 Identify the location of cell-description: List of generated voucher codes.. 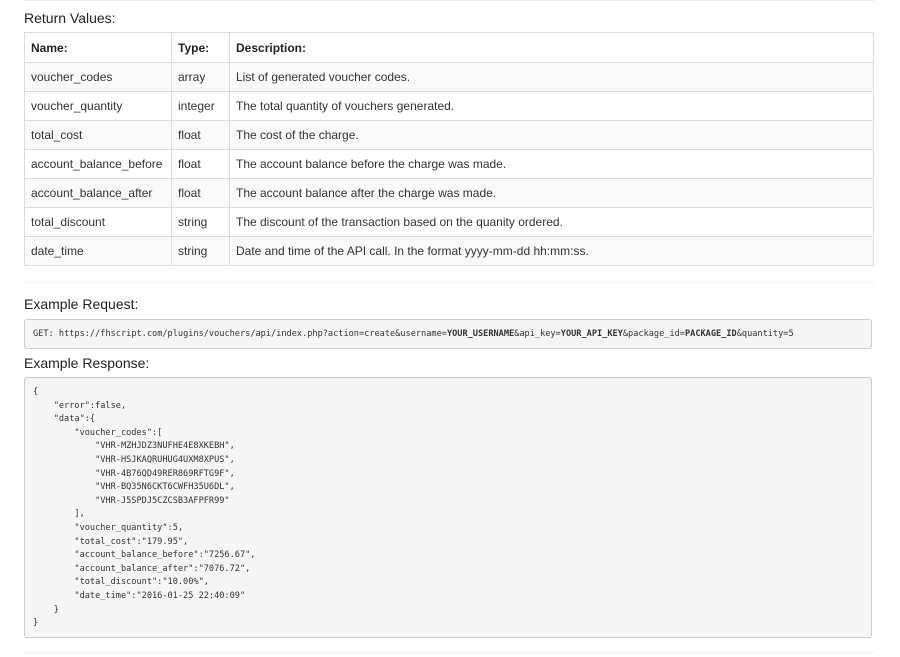
(551, 77).